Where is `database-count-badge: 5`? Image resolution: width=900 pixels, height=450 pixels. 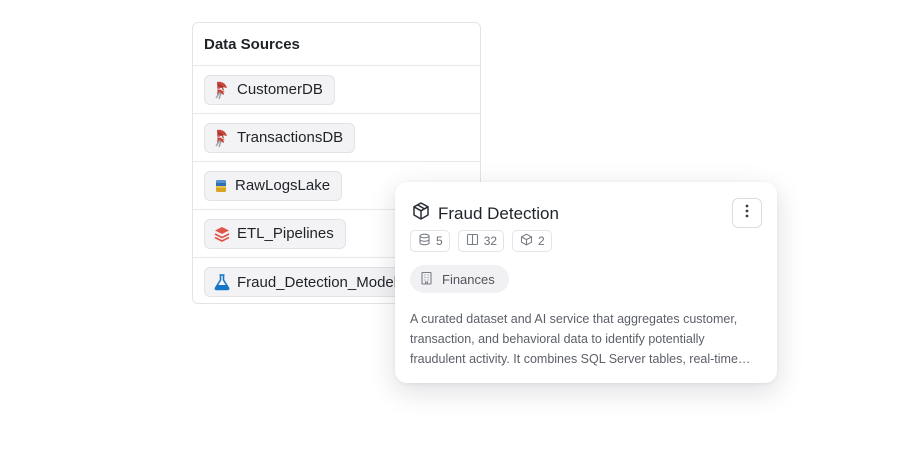
database-count-badge: 5 is located at coordinates (430, 241).